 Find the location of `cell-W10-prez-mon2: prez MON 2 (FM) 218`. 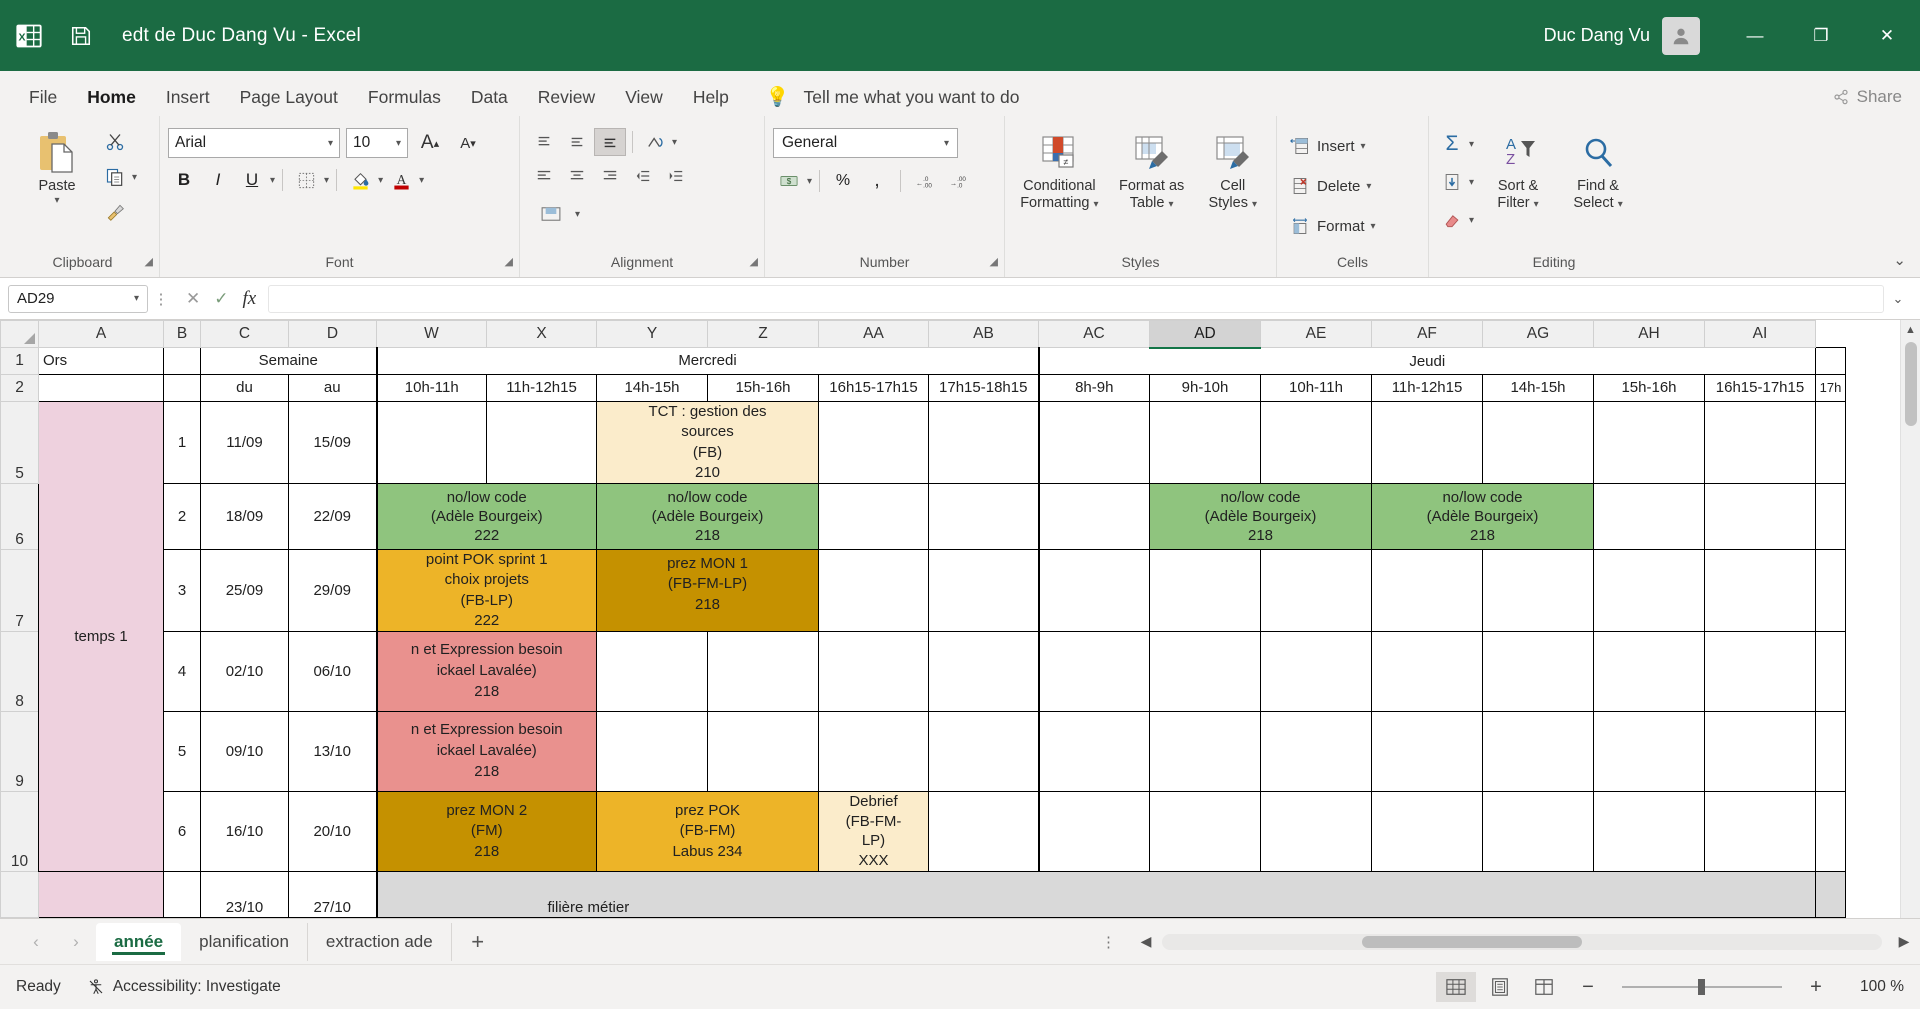

cell-W10-prez-mon2: prez MON 2 (FM) 218 is located at coordinates (486, 831).